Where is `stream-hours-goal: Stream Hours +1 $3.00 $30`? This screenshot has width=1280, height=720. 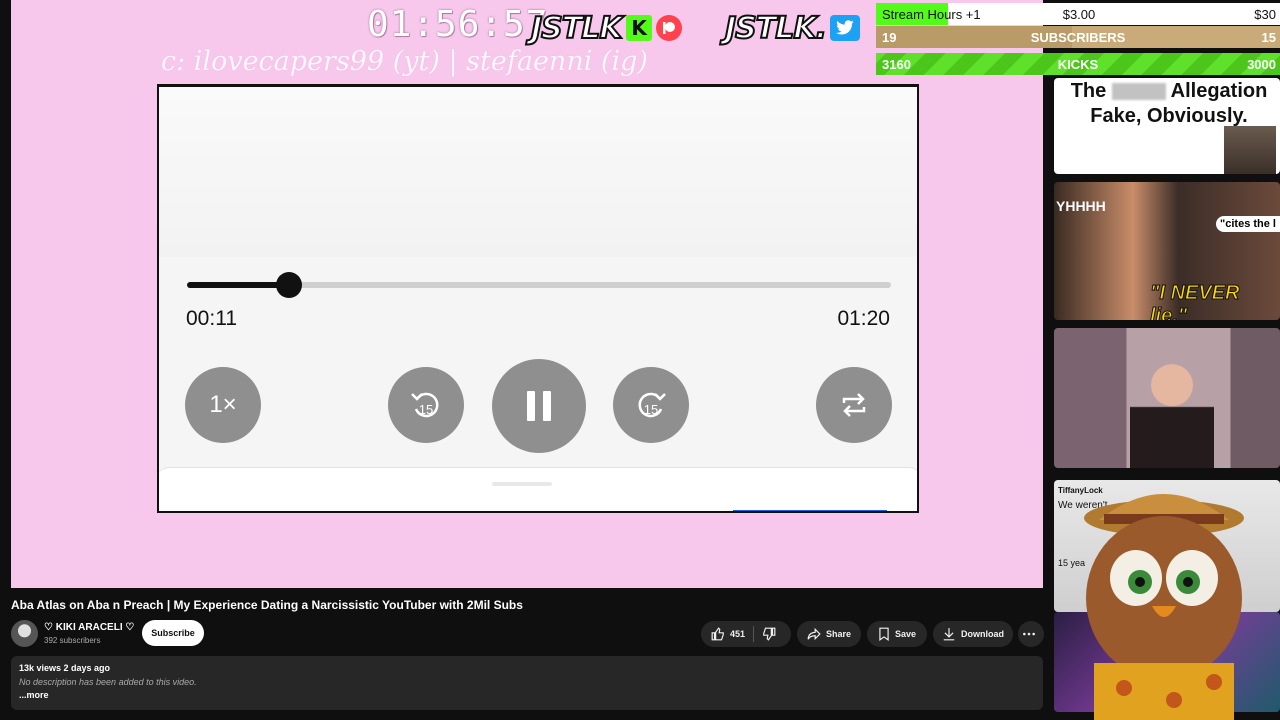 stream-hours-goal: Stream Hours +1 $3.00 $30 is located at coordinates (1078, 14).